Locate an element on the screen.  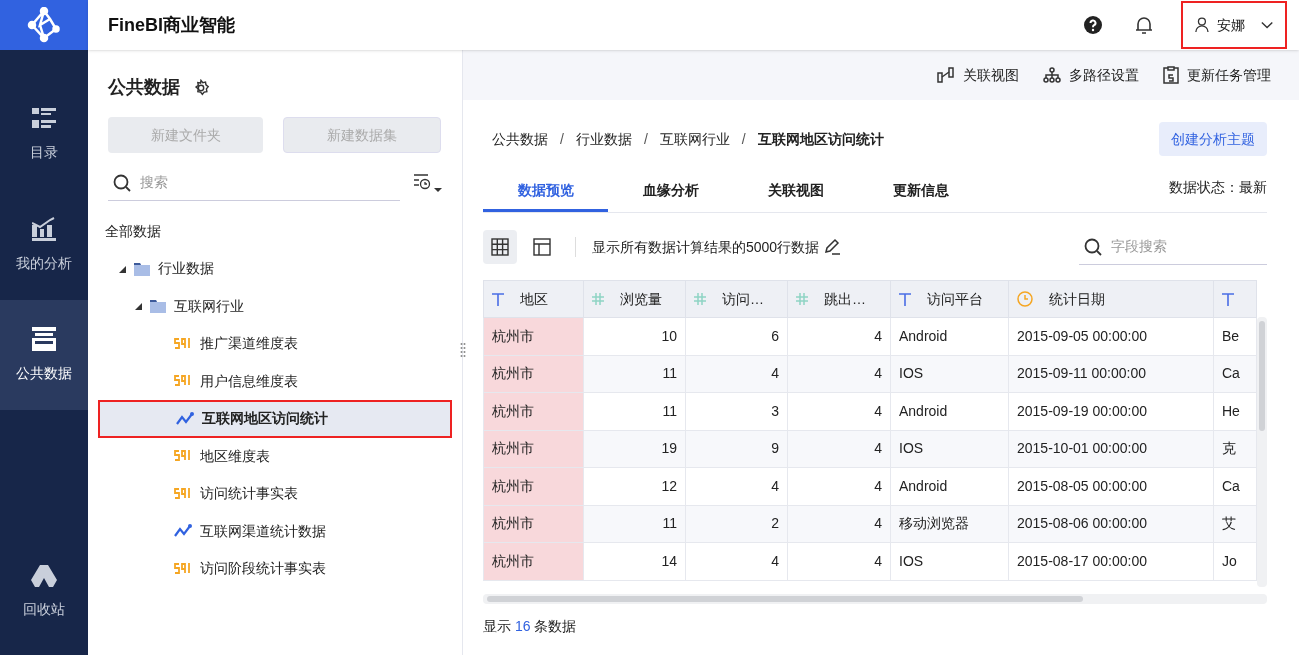
table-cell: 19 is located at coordinates (634, 449).